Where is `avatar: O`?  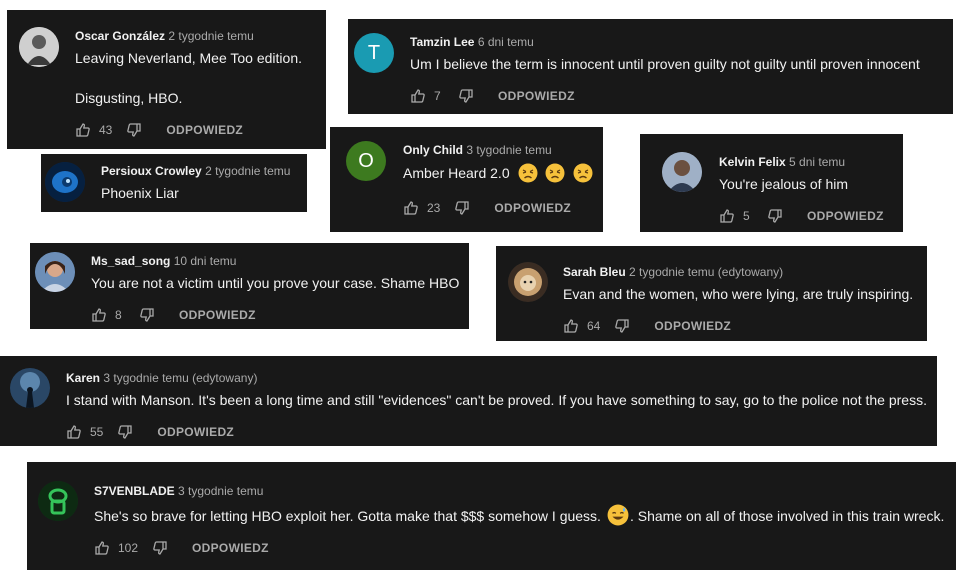 avatar: O is located at coordinates (366, 161).